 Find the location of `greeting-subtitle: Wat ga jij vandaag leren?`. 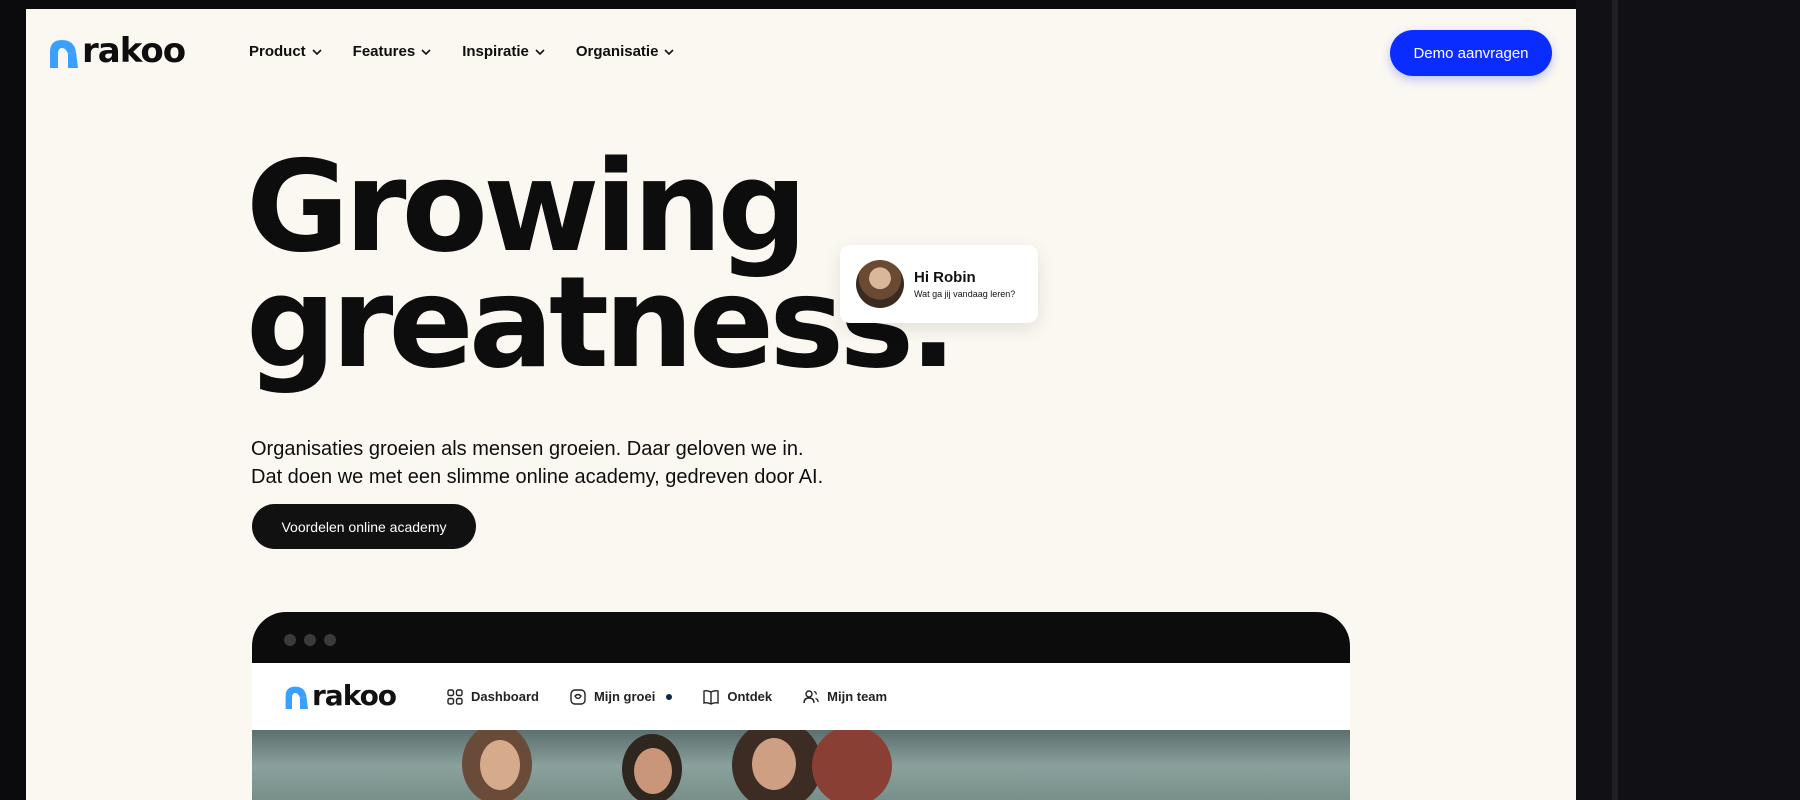

greeting-subtitle: Wat ga jij vandaag leren? is located at coordinates (965, 294).